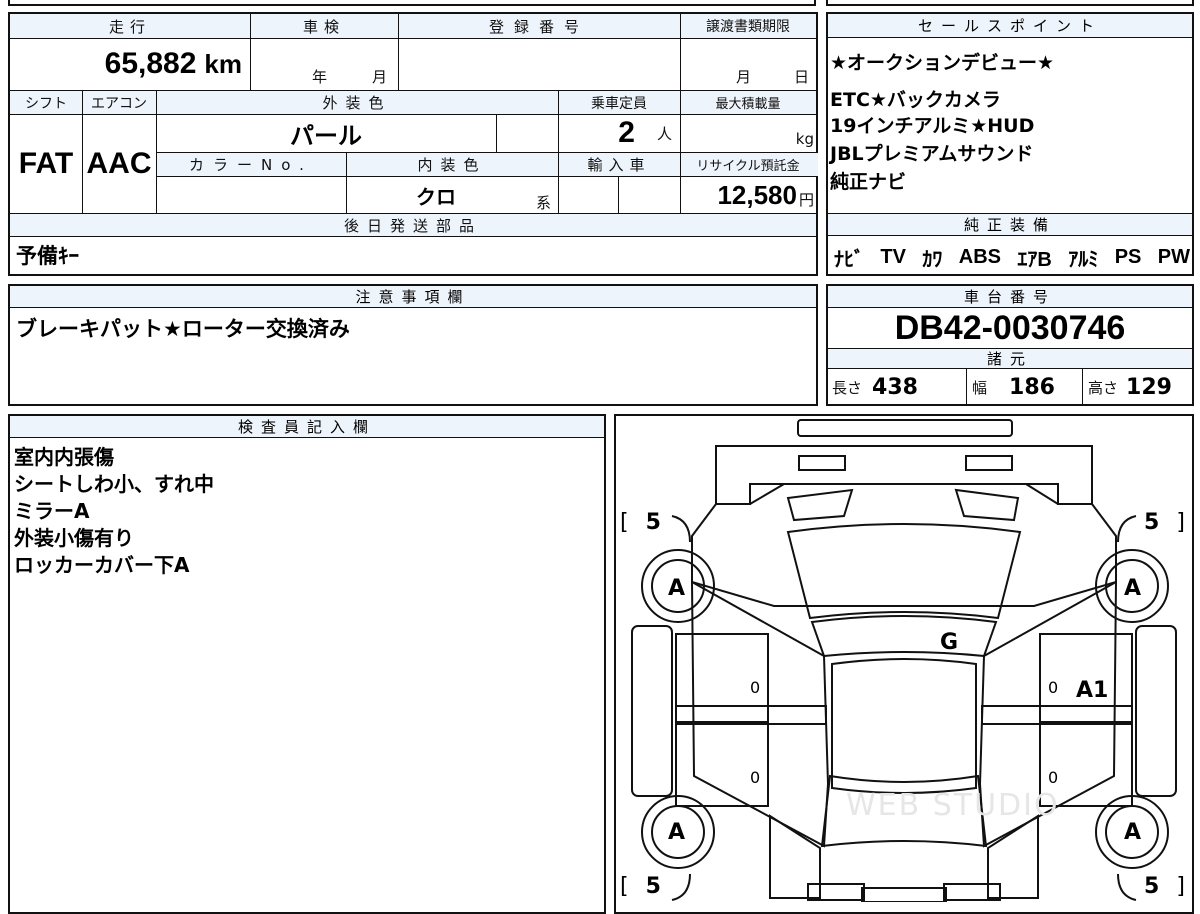 Image resolution: width=1200 pixels, height=914 pixels. Describe the element at coordinates (1012, 257) in the screenshot. I see `equipment-list: ﾅﾋﾞ TV ｶﾜ ABS ｴｱB ｱﾙﾐ PS PW` at that location.